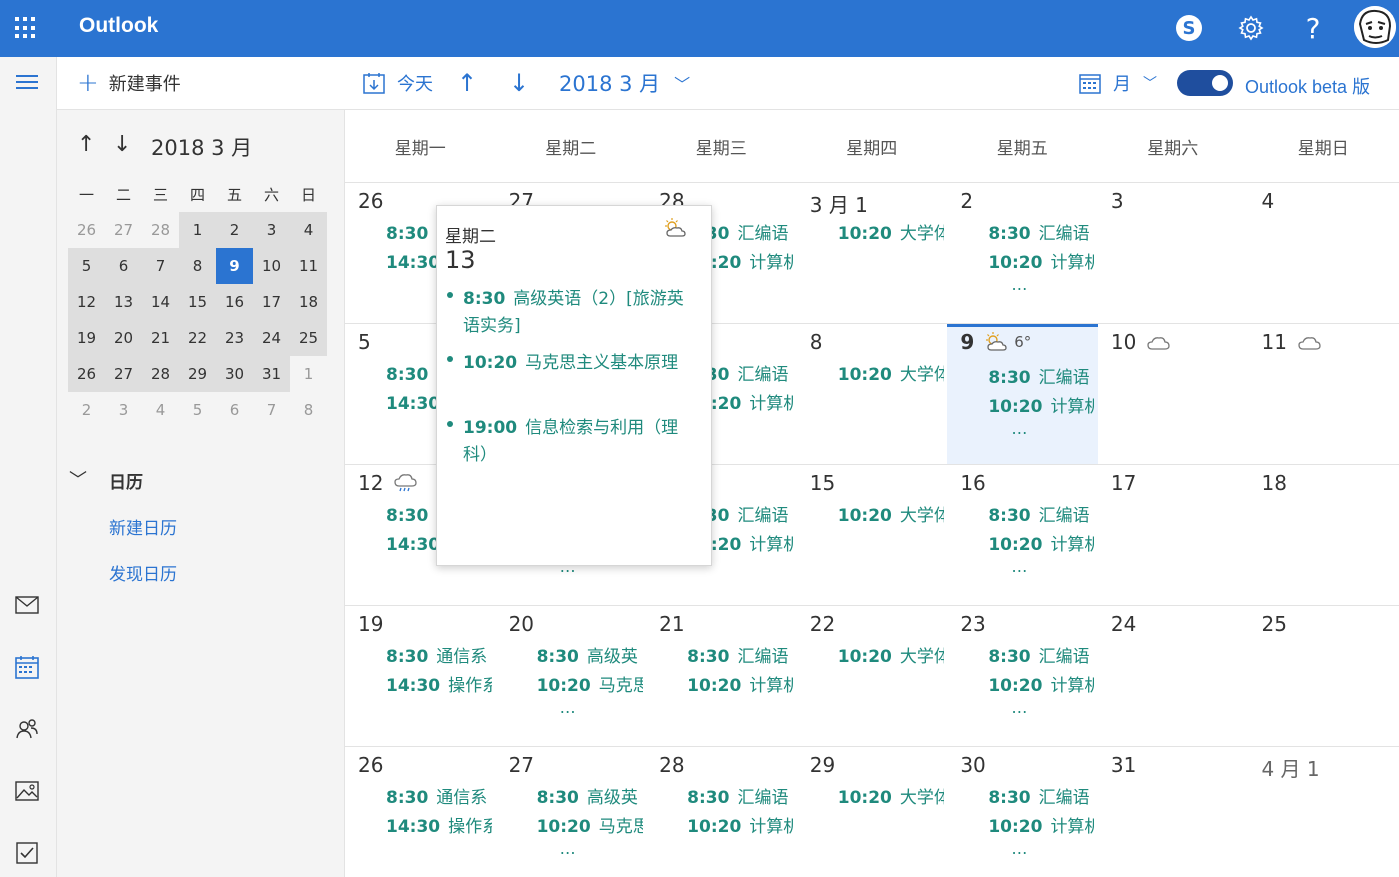 The image size is (1399, 877). What do you see at coordinates (197, 338) in the screenshot?
I see `mini-calendar-day: 22` at bounding box center [197, 338].